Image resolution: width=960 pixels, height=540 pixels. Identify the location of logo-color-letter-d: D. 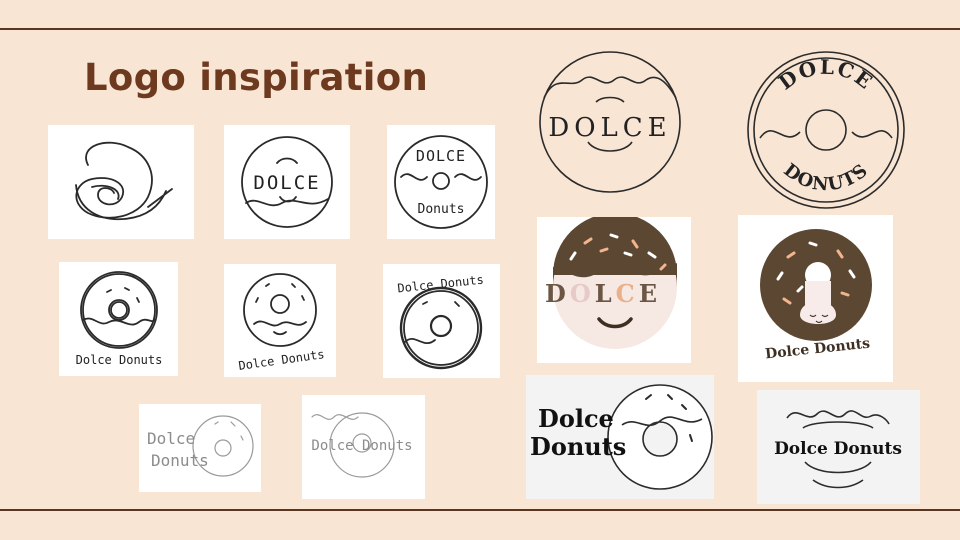
(557, 293).